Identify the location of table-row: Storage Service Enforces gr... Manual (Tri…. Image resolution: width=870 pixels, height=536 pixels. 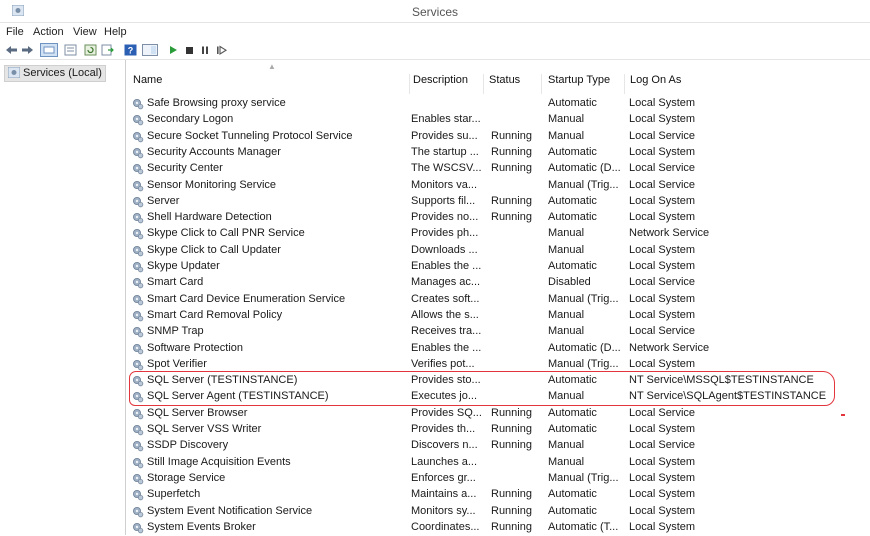
(498, 479).